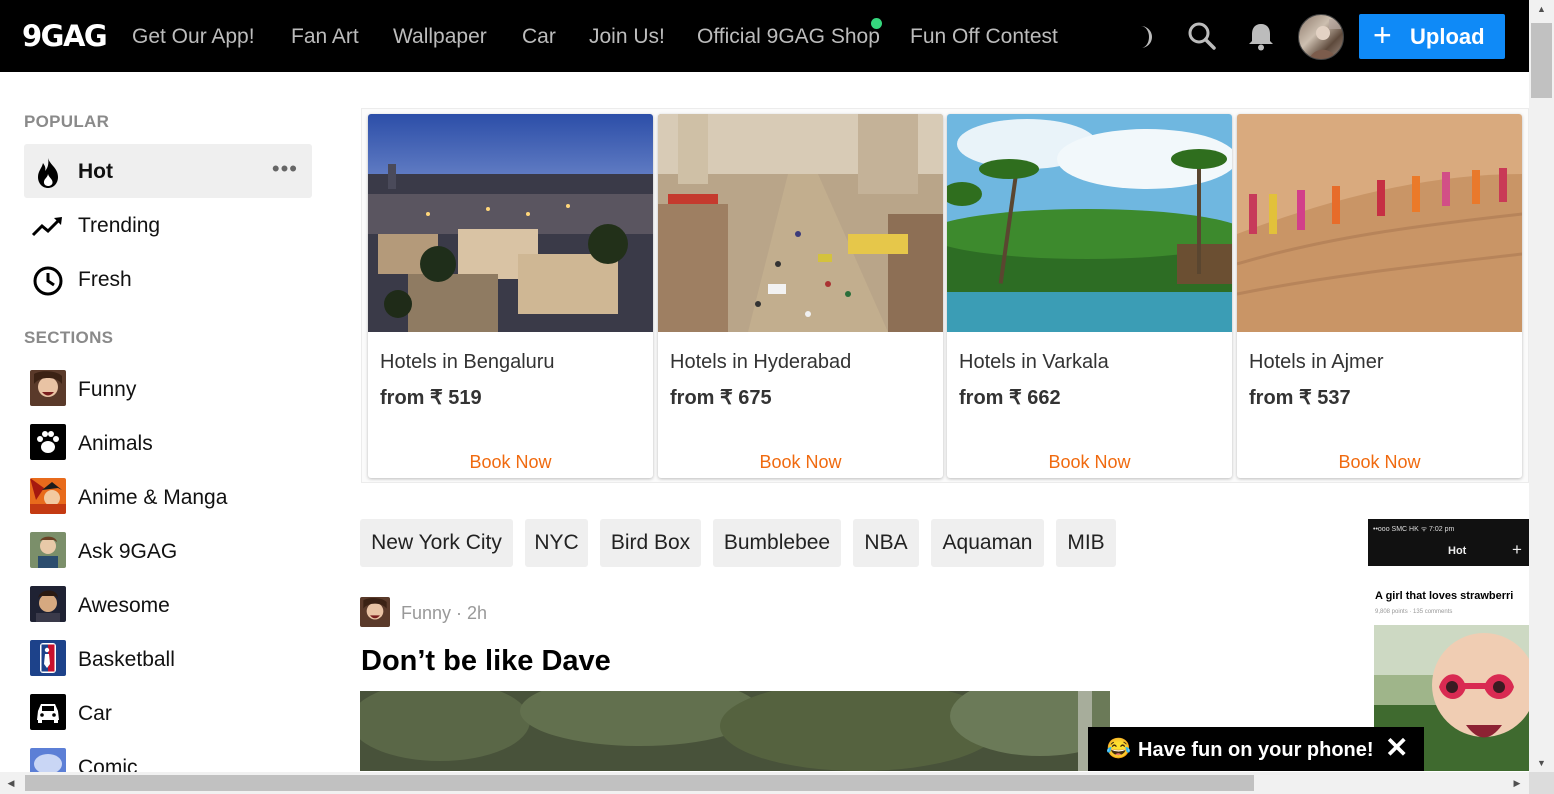  I want to click on popular-heading: POPULAR, so click(67, 121).